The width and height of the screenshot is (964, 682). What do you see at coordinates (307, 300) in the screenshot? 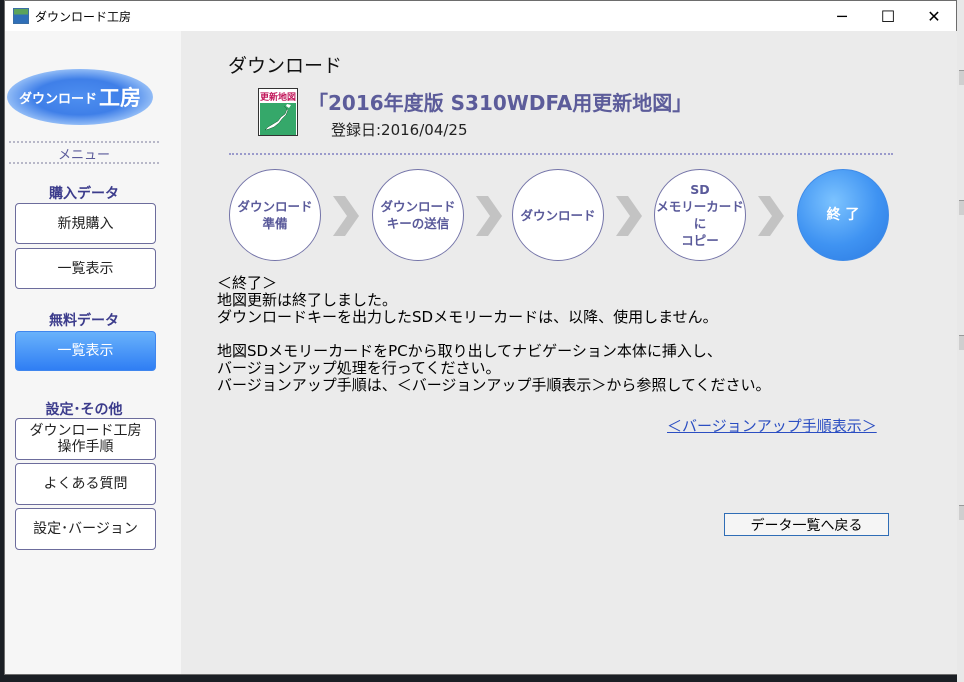
I see `message-line-1: 地図更新は終了しました。` at bounding box center [307, 300].